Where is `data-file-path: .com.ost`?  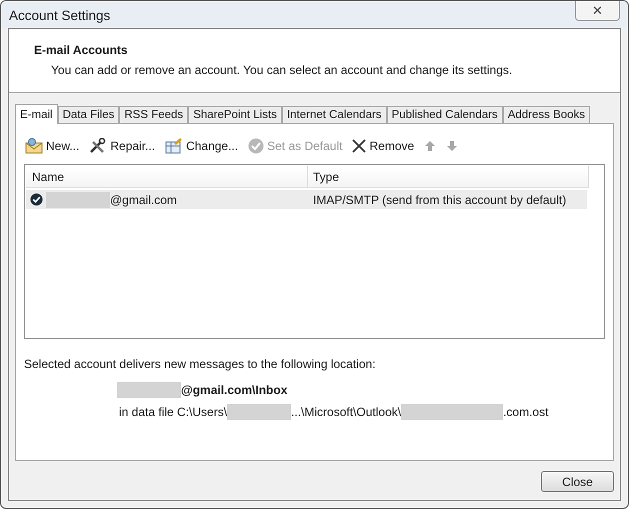
data-file-path: .com.ost is located at coordinates (525, 412).